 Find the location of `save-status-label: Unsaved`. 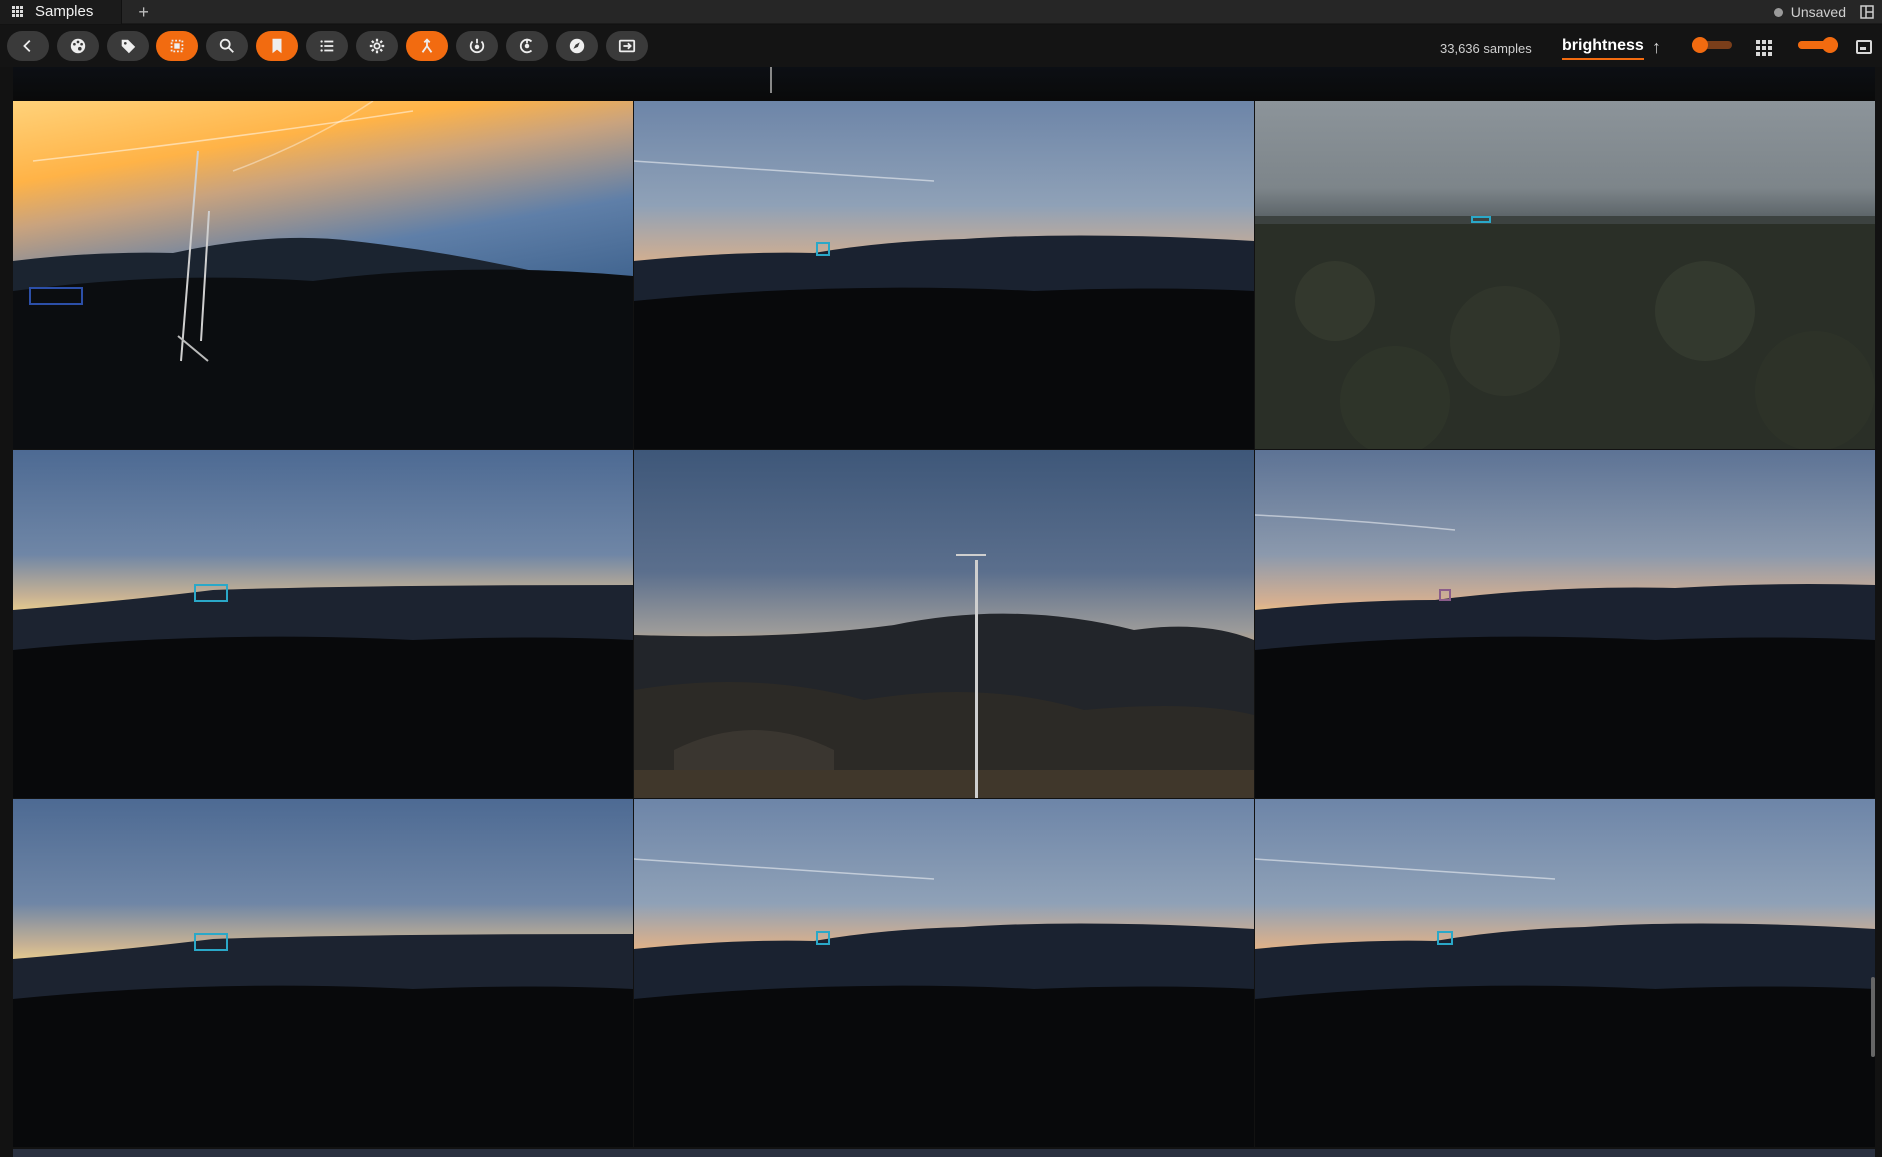

save-status-label: Unsaved is located at coordinates (1818, 12).